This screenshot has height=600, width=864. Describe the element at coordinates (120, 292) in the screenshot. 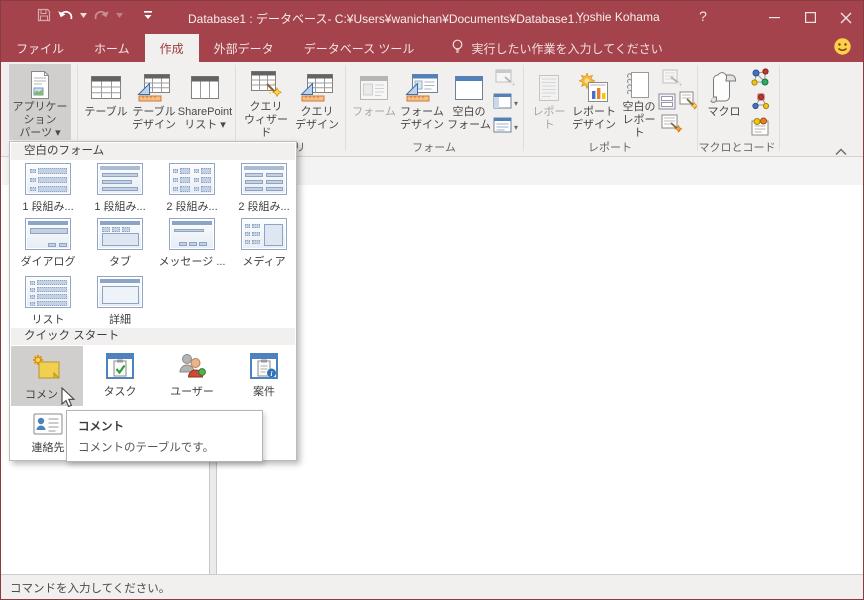

I see `detail-form-icon` at that location.